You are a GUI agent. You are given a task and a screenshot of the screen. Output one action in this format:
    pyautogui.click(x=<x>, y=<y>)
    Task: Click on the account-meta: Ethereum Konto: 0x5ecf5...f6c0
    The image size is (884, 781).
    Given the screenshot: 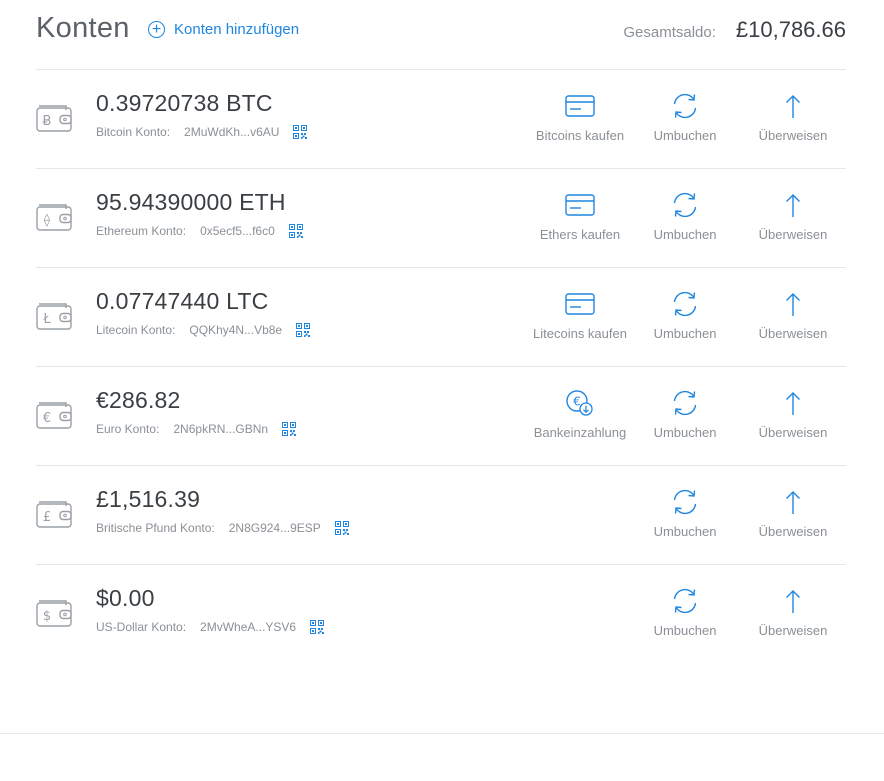 What is the action you would take?
    pyautogui.click(x=199, y=231)
    